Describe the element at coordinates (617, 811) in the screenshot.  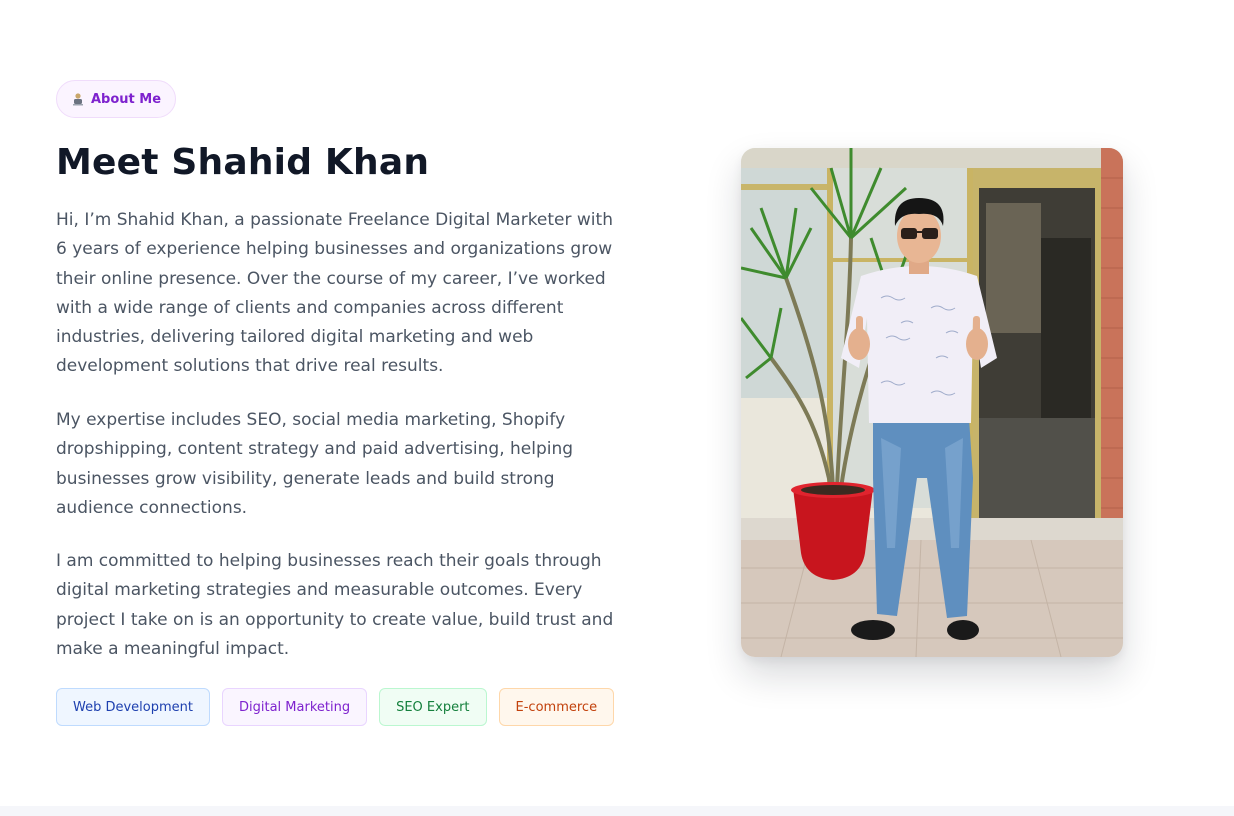
I see `footer-divider` at that location.